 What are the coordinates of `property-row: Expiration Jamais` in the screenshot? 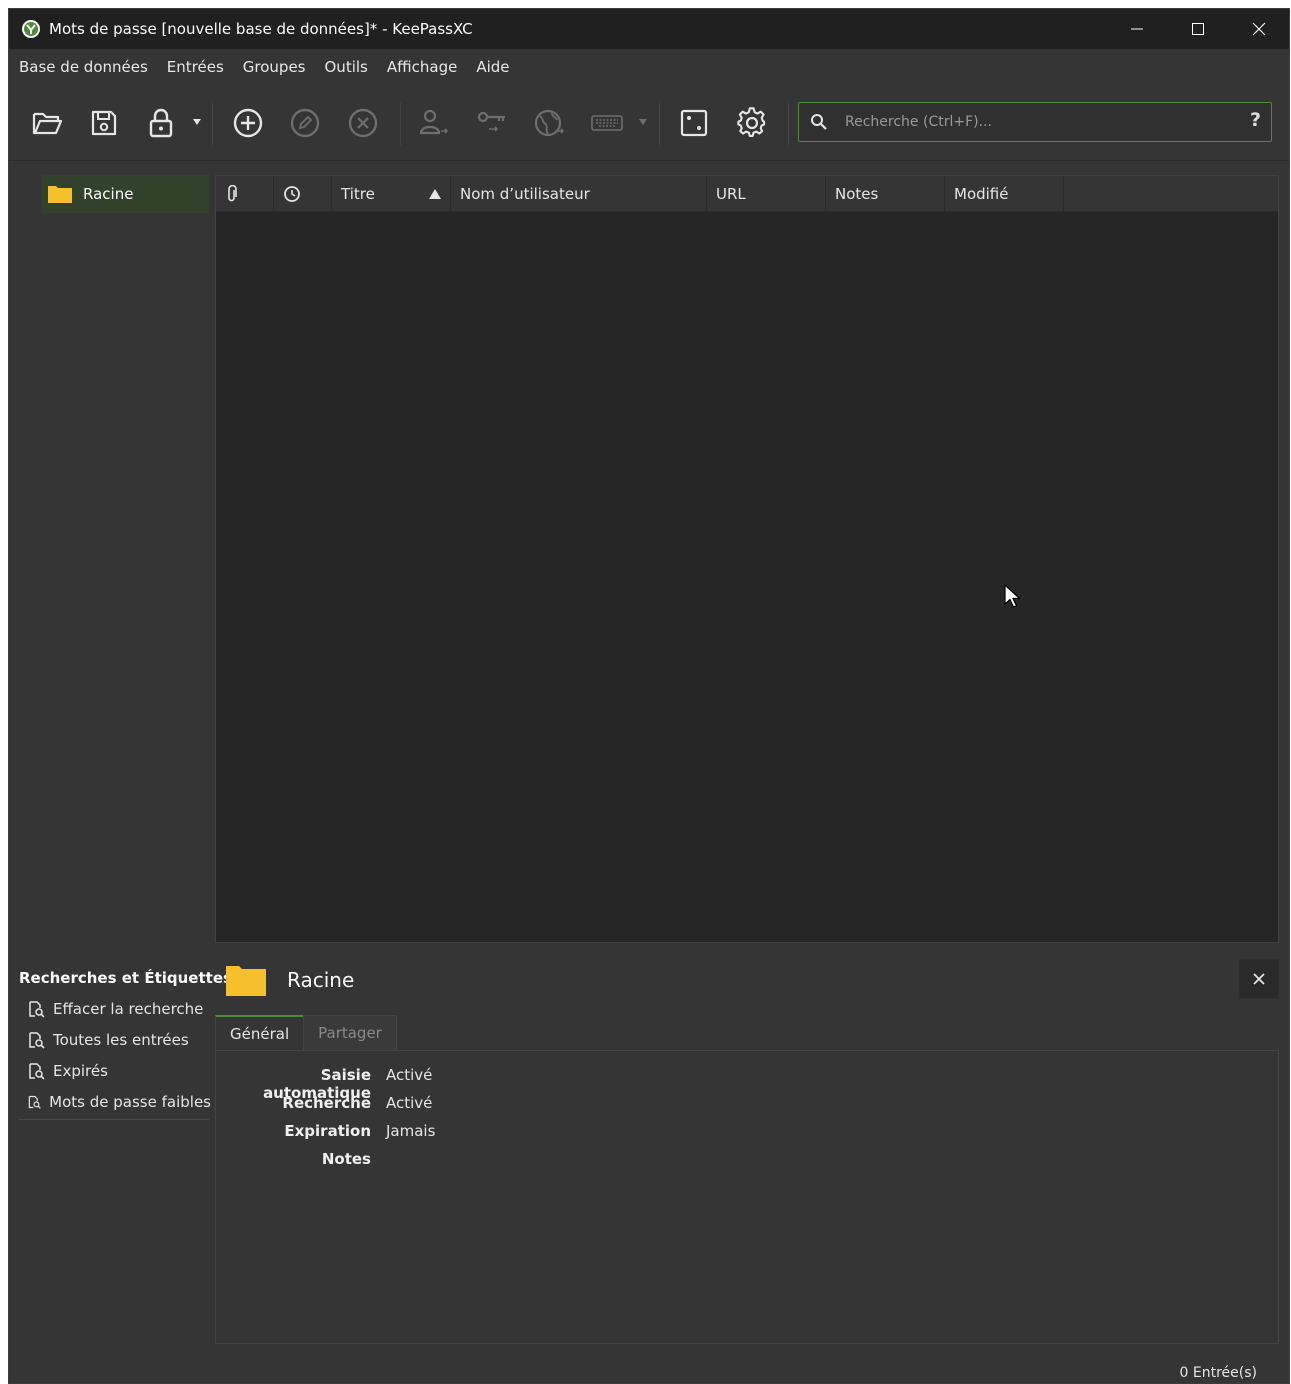 It's located at (466, 1134).